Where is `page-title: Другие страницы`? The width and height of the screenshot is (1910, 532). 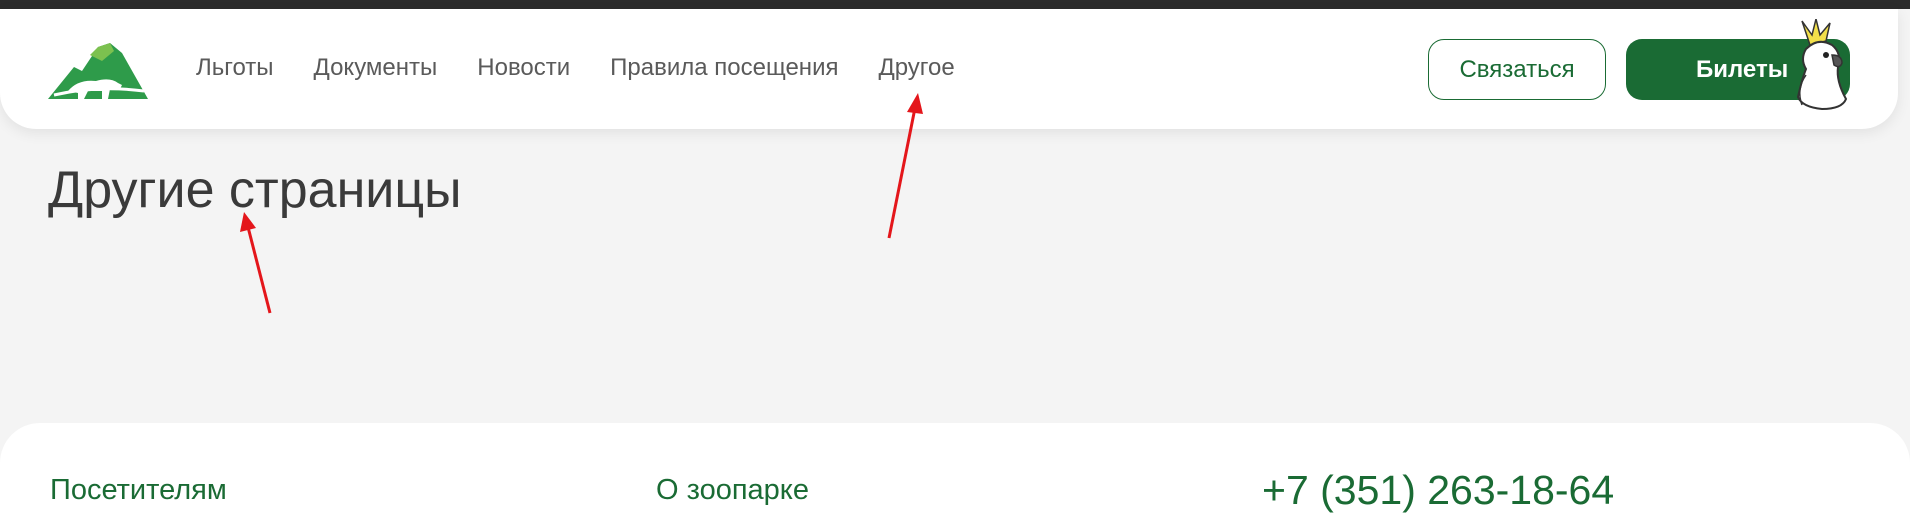
page-title: Другие страницы is located at coordinates (255, 190).